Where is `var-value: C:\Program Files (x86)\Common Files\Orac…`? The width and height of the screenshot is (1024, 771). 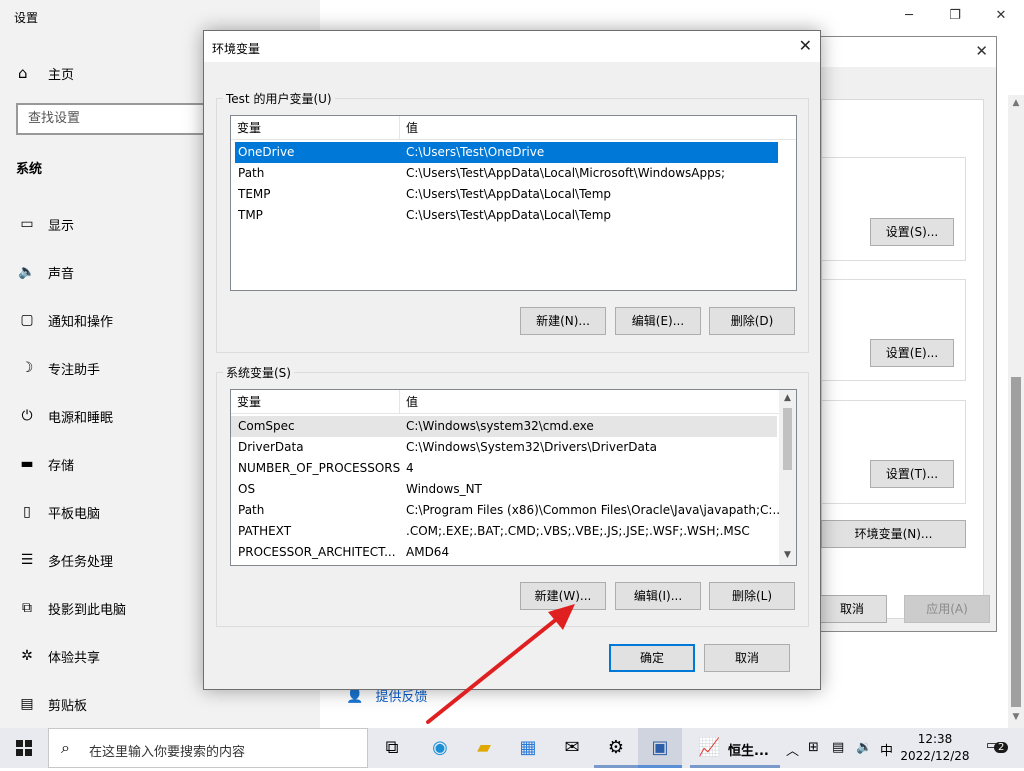 var-value: C:\Program Files (x86)\Common Files\Orac… is located at coordinates (595, 510).